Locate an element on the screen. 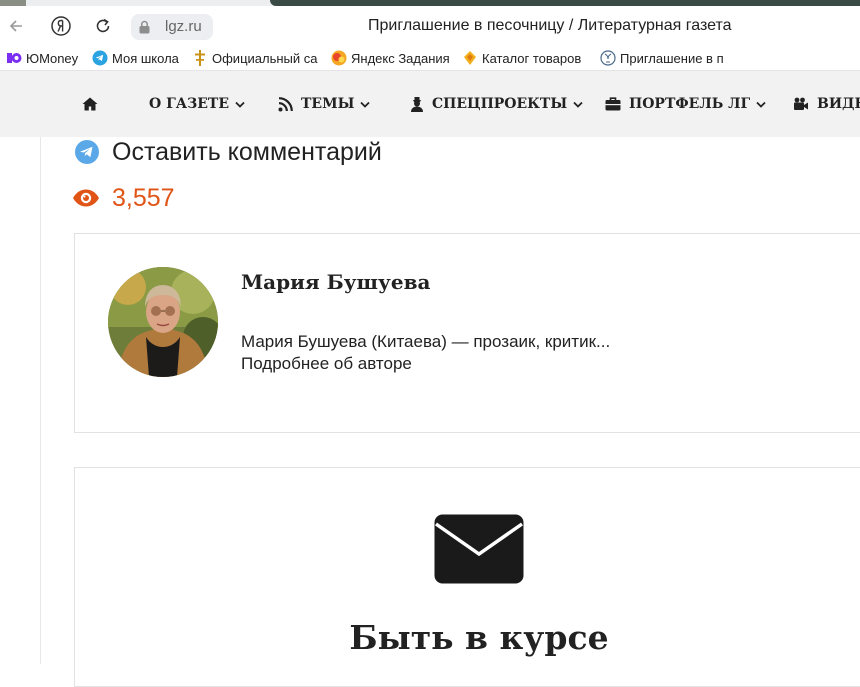  nav-home is located at coordinates (90, 104).